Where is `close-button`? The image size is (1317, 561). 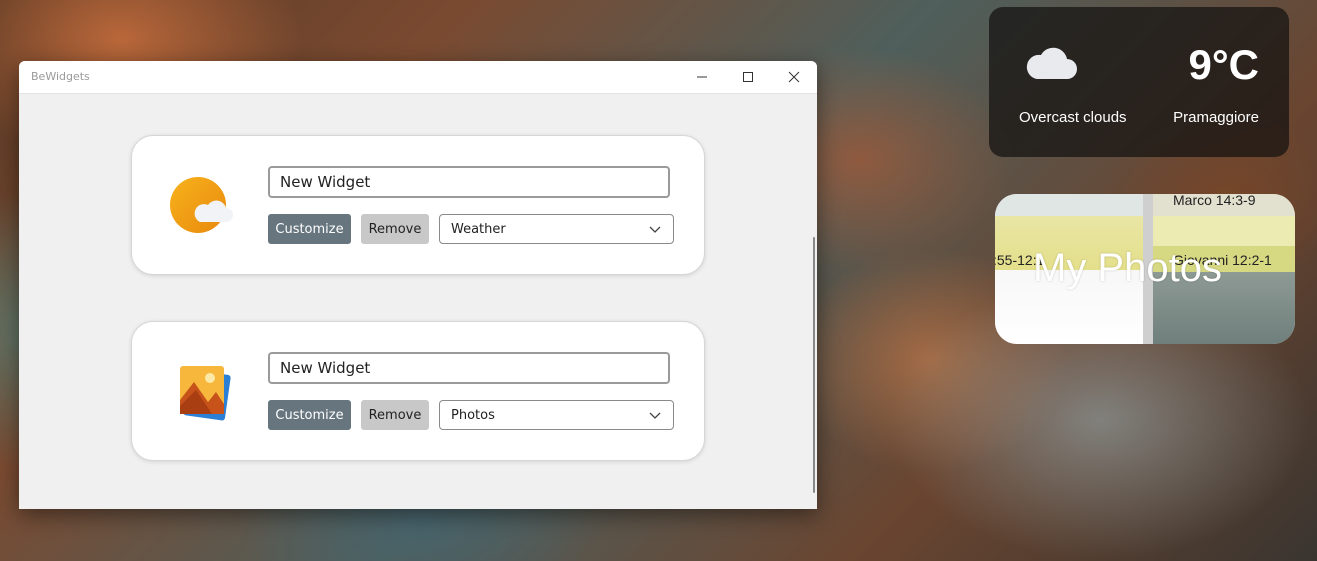
close-button is located at coordinates (794, 77).